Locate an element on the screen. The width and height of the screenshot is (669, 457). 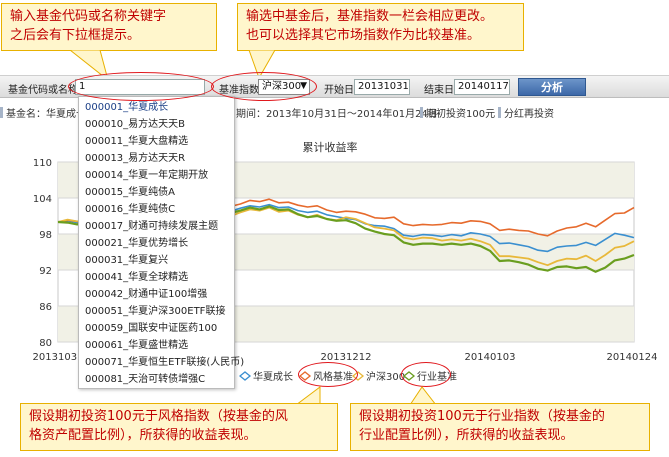
suggestion-item: 000010_易方达天天B is located at coordinates (135, 124).